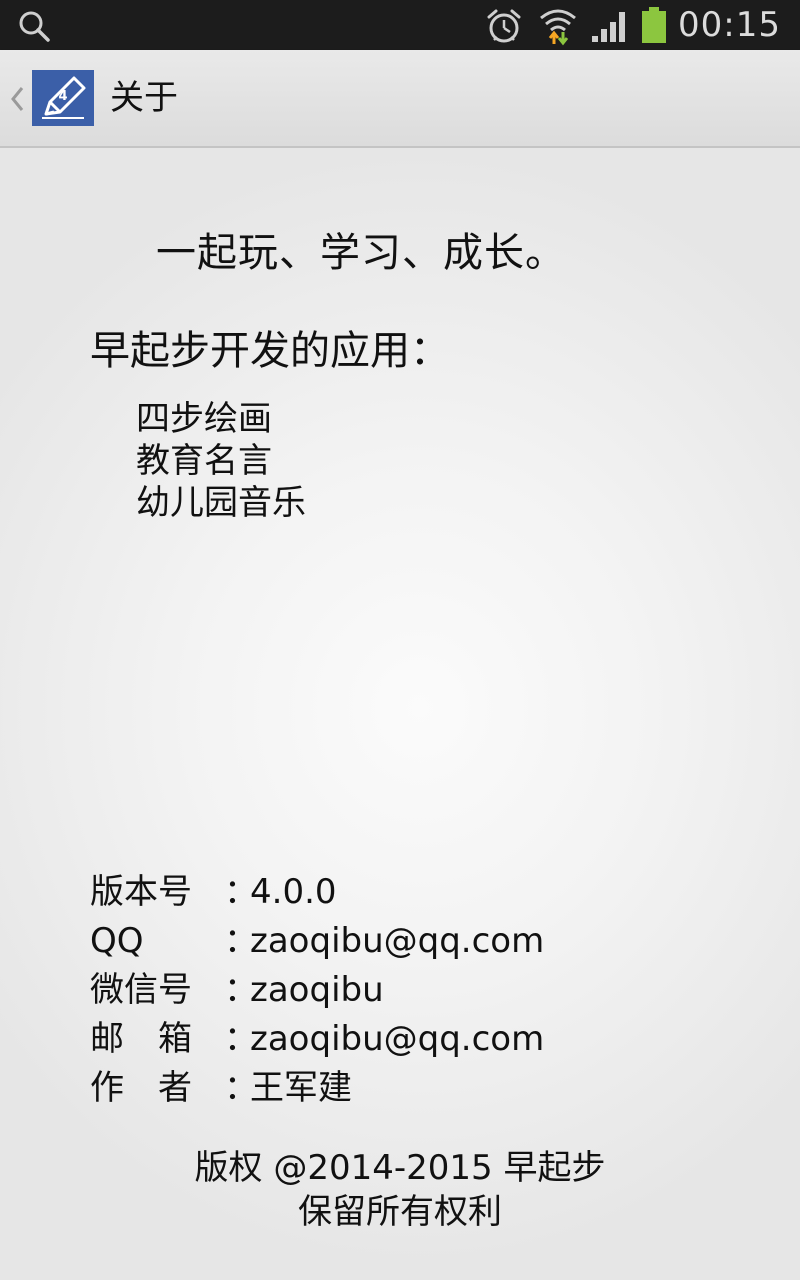  What do you see at coordinates (141, 892) in the screenshot?
I see `version-label: 版本号` at bounding box center [141, 892].